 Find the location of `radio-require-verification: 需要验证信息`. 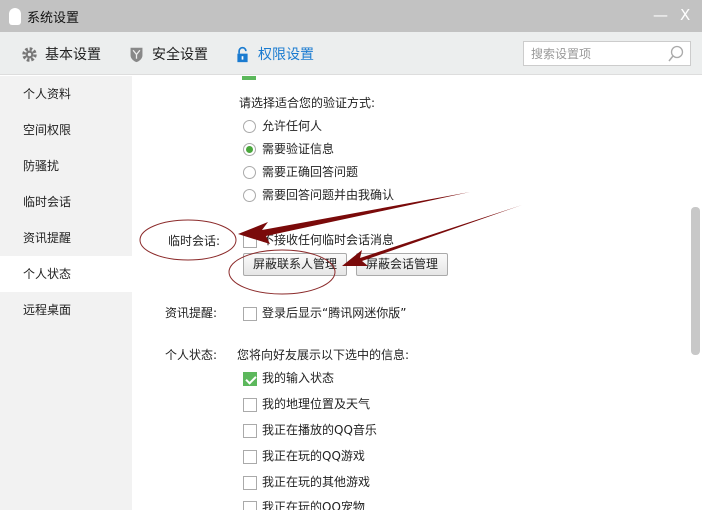

radio-require-verification: 需要验证信息 is located at coordinates (288, 148).